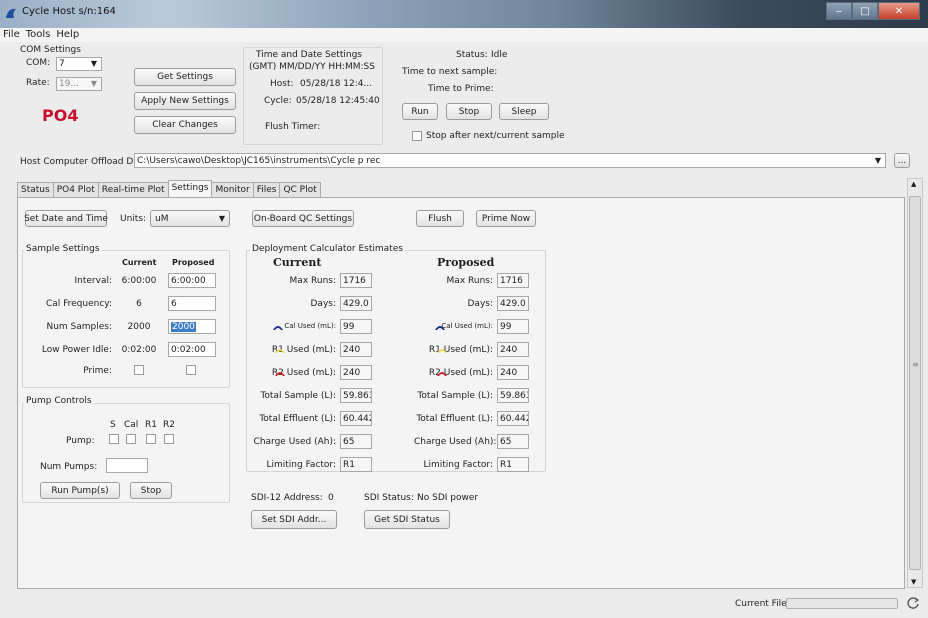  Describe the element at coordinates (472, 55) in the screenshot. I see `status-label: Status:` at that location.